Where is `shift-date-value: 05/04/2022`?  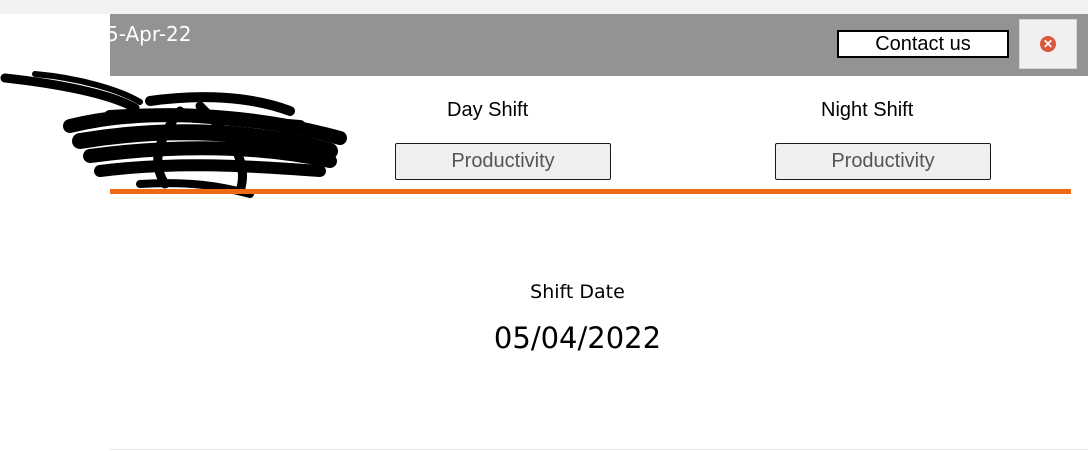
shift-date-value: 05/04/2022 is located at coordinates (577, 338).